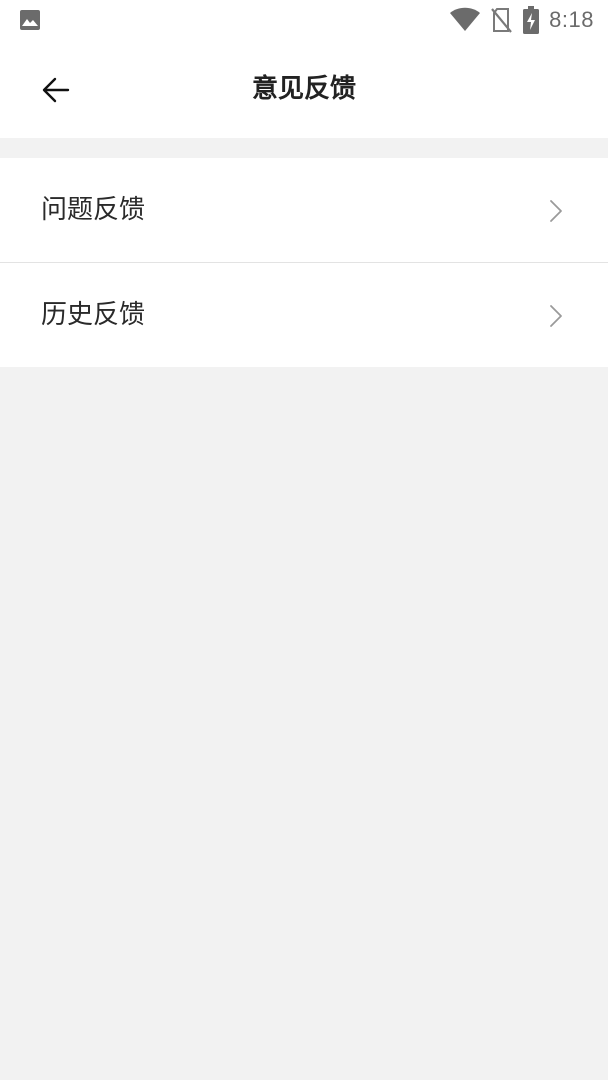 The width and height of the screenshot is (608, 1080). Describe the element at coordinates (571, 19) in the screenshot. I see `status-time: 8:18` at that location.